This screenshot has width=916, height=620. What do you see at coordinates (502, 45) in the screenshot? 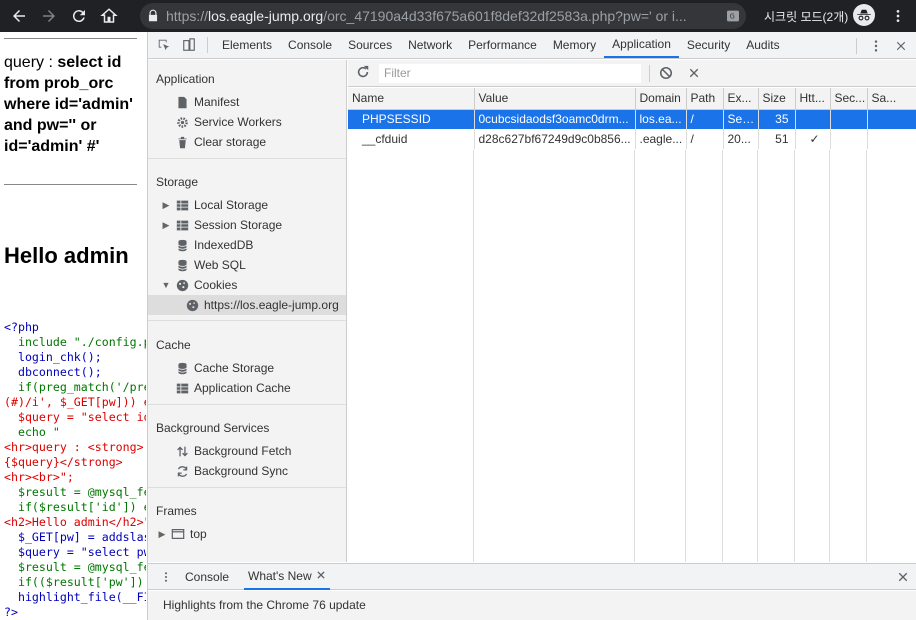
I see `tab-performance: Performance` at bounding box center [502, 45].